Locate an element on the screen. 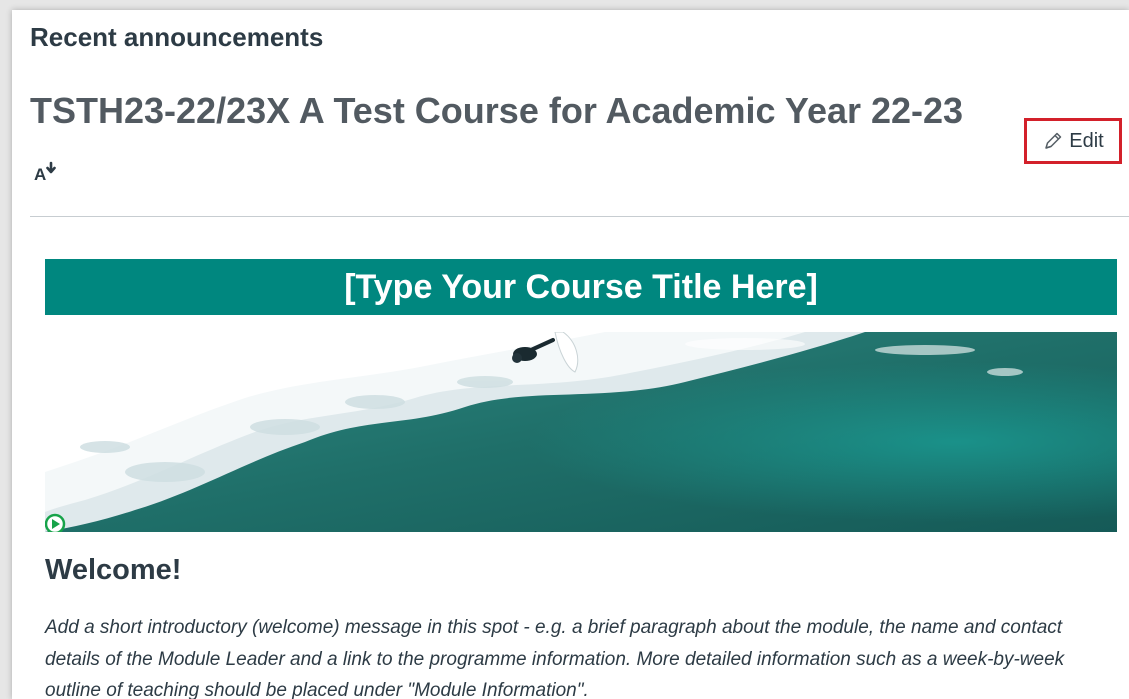  pencil-icon is located at coordinates (1053, 140).